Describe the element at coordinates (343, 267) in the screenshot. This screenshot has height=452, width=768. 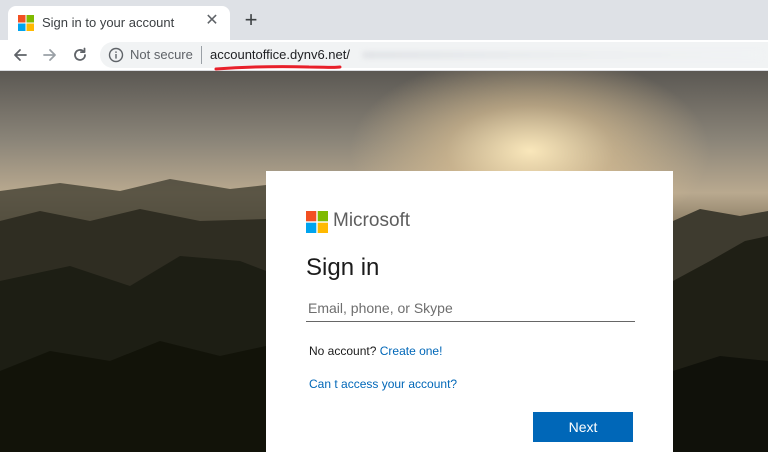
I see `page-title: Sign in` at that location.